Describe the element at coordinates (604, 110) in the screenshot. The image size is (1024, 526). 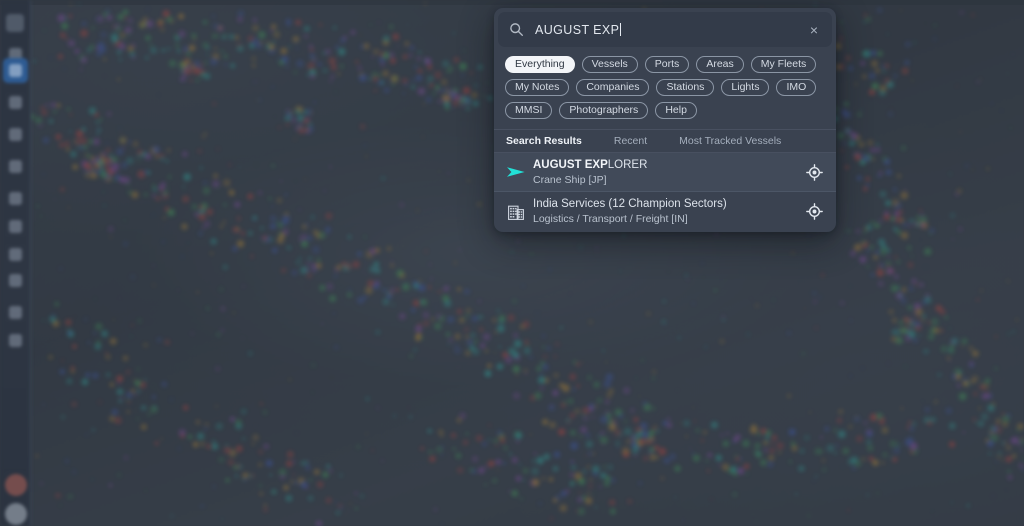
I see `filter-chip-photographers: Photographers` at that location.